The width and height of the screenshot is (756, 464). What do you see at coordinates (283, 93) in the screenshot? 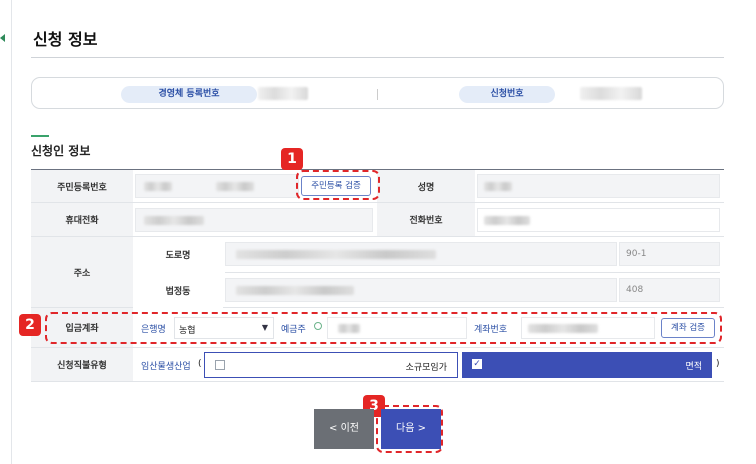
I see `biz-reg-value-masked` at bounding box center [283, 93].